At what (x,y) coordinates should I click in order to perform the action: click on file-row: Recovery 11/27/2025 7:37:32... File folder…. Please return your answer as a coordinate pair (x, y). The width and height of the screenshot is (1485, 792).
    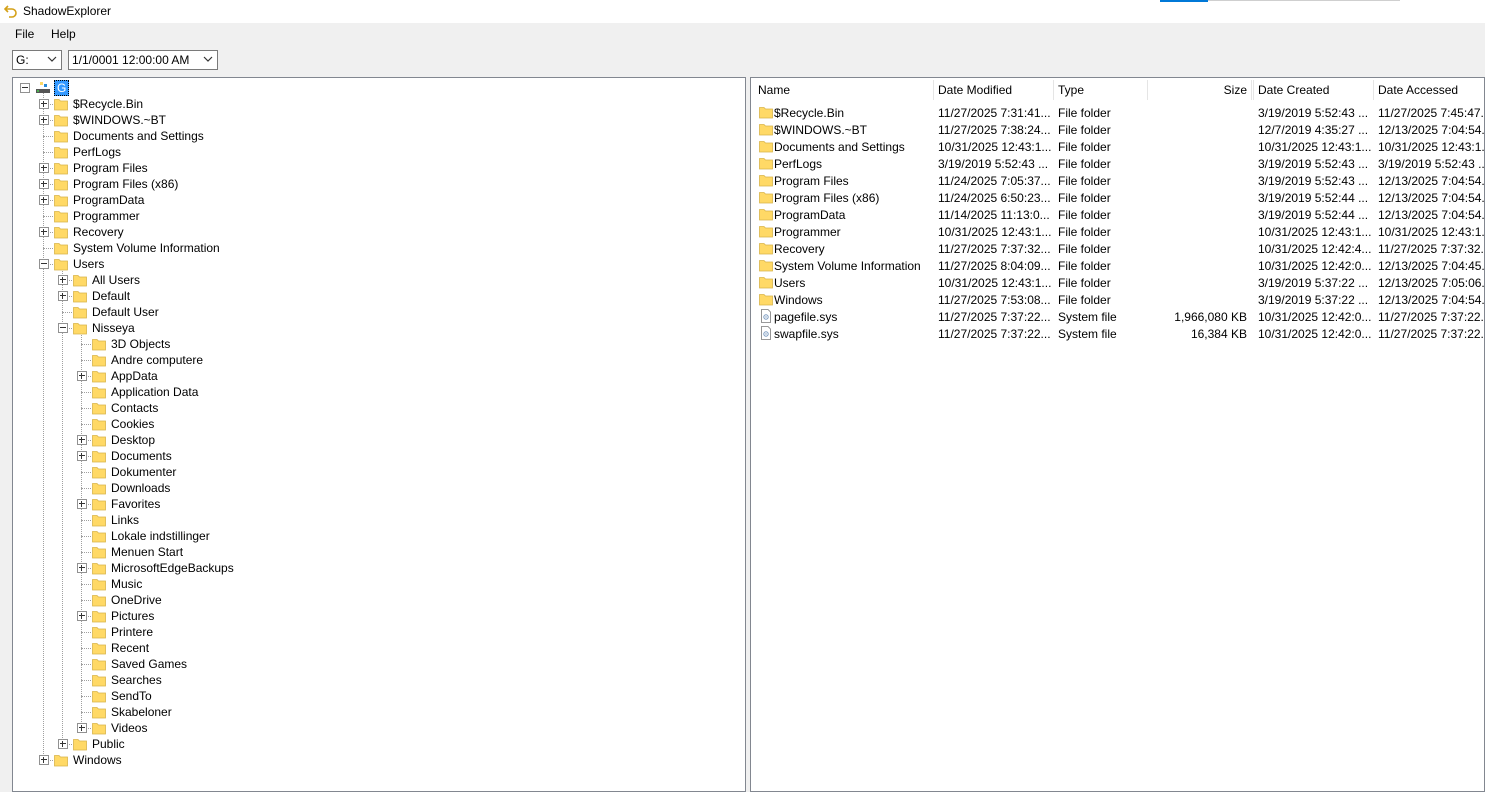
    Looking at the image, I should click on (1117, 248).